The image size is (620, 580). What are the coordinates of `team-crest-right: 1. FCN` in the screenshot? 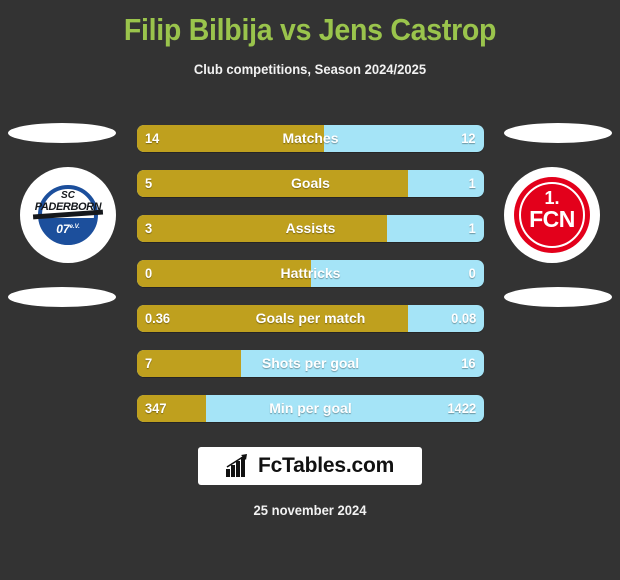 It's located at (552, 215).